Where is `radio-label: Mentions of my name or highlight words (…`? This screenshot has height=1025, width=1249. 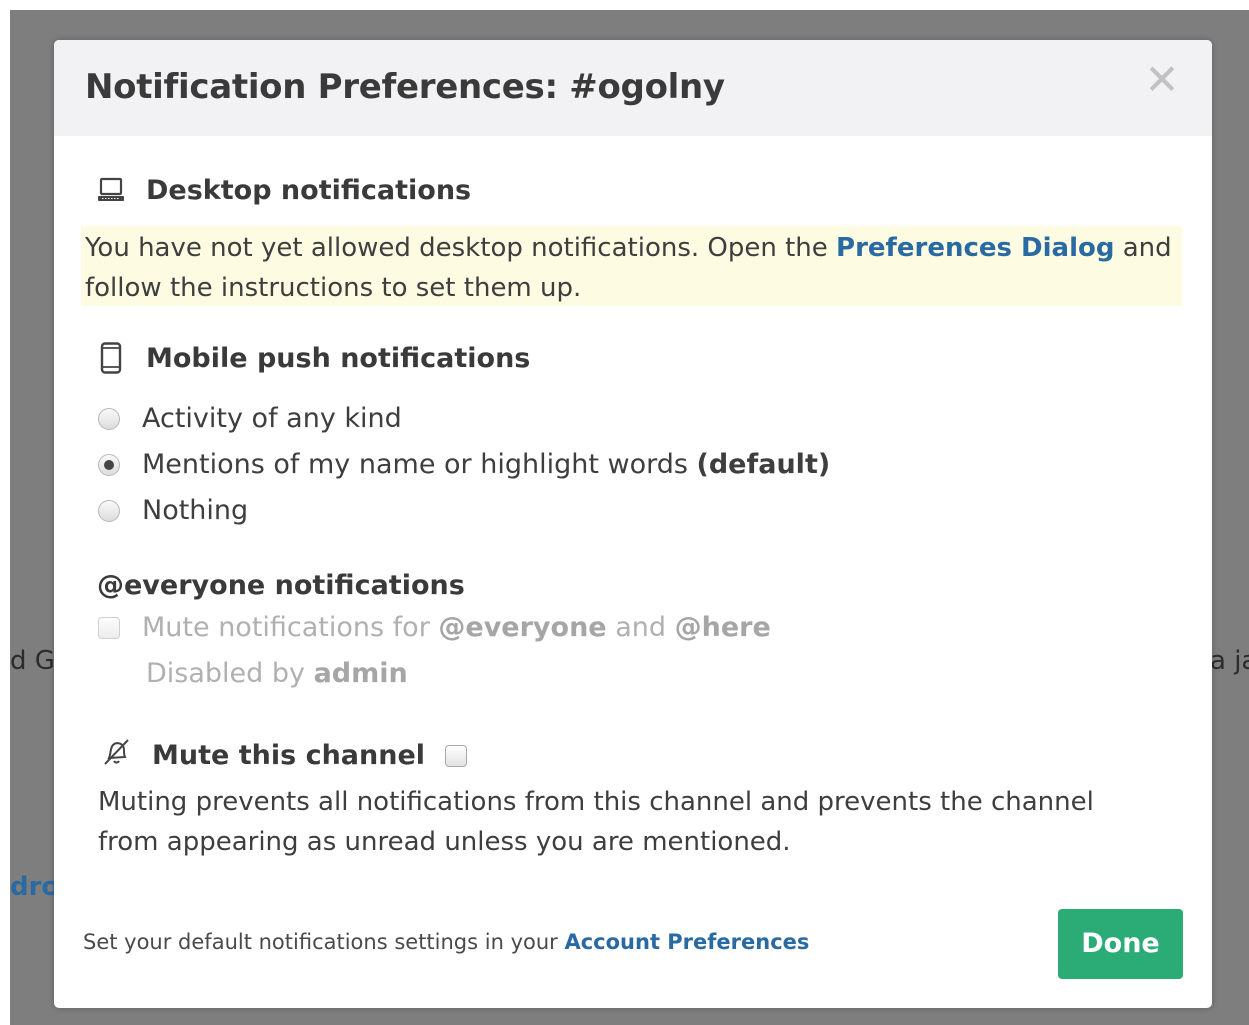
radio-label: Mentions of my name or highlight words (… is located at coordinates (486, 464).